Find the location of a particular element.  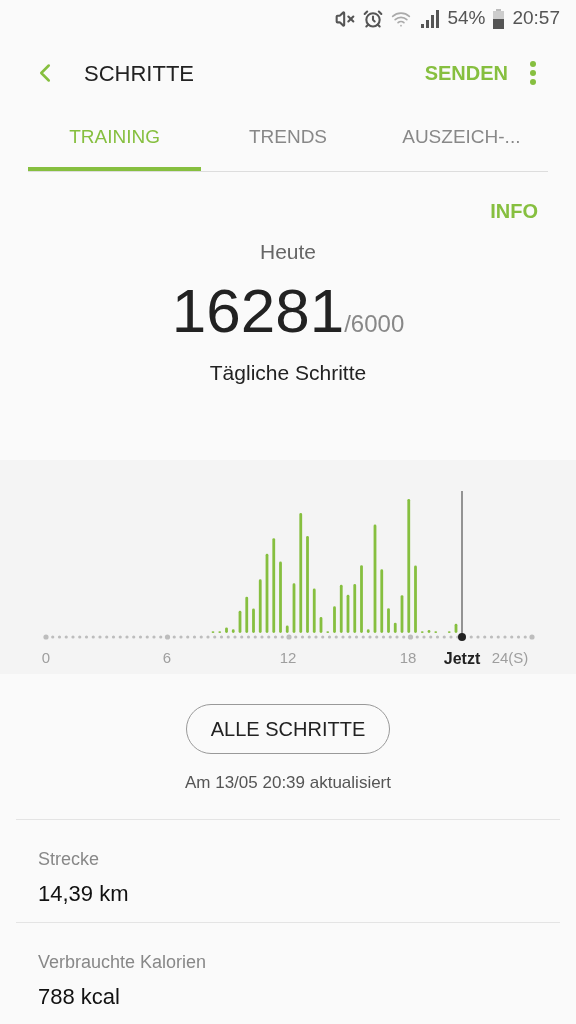

more-icon is located at coordinates (533, 73).